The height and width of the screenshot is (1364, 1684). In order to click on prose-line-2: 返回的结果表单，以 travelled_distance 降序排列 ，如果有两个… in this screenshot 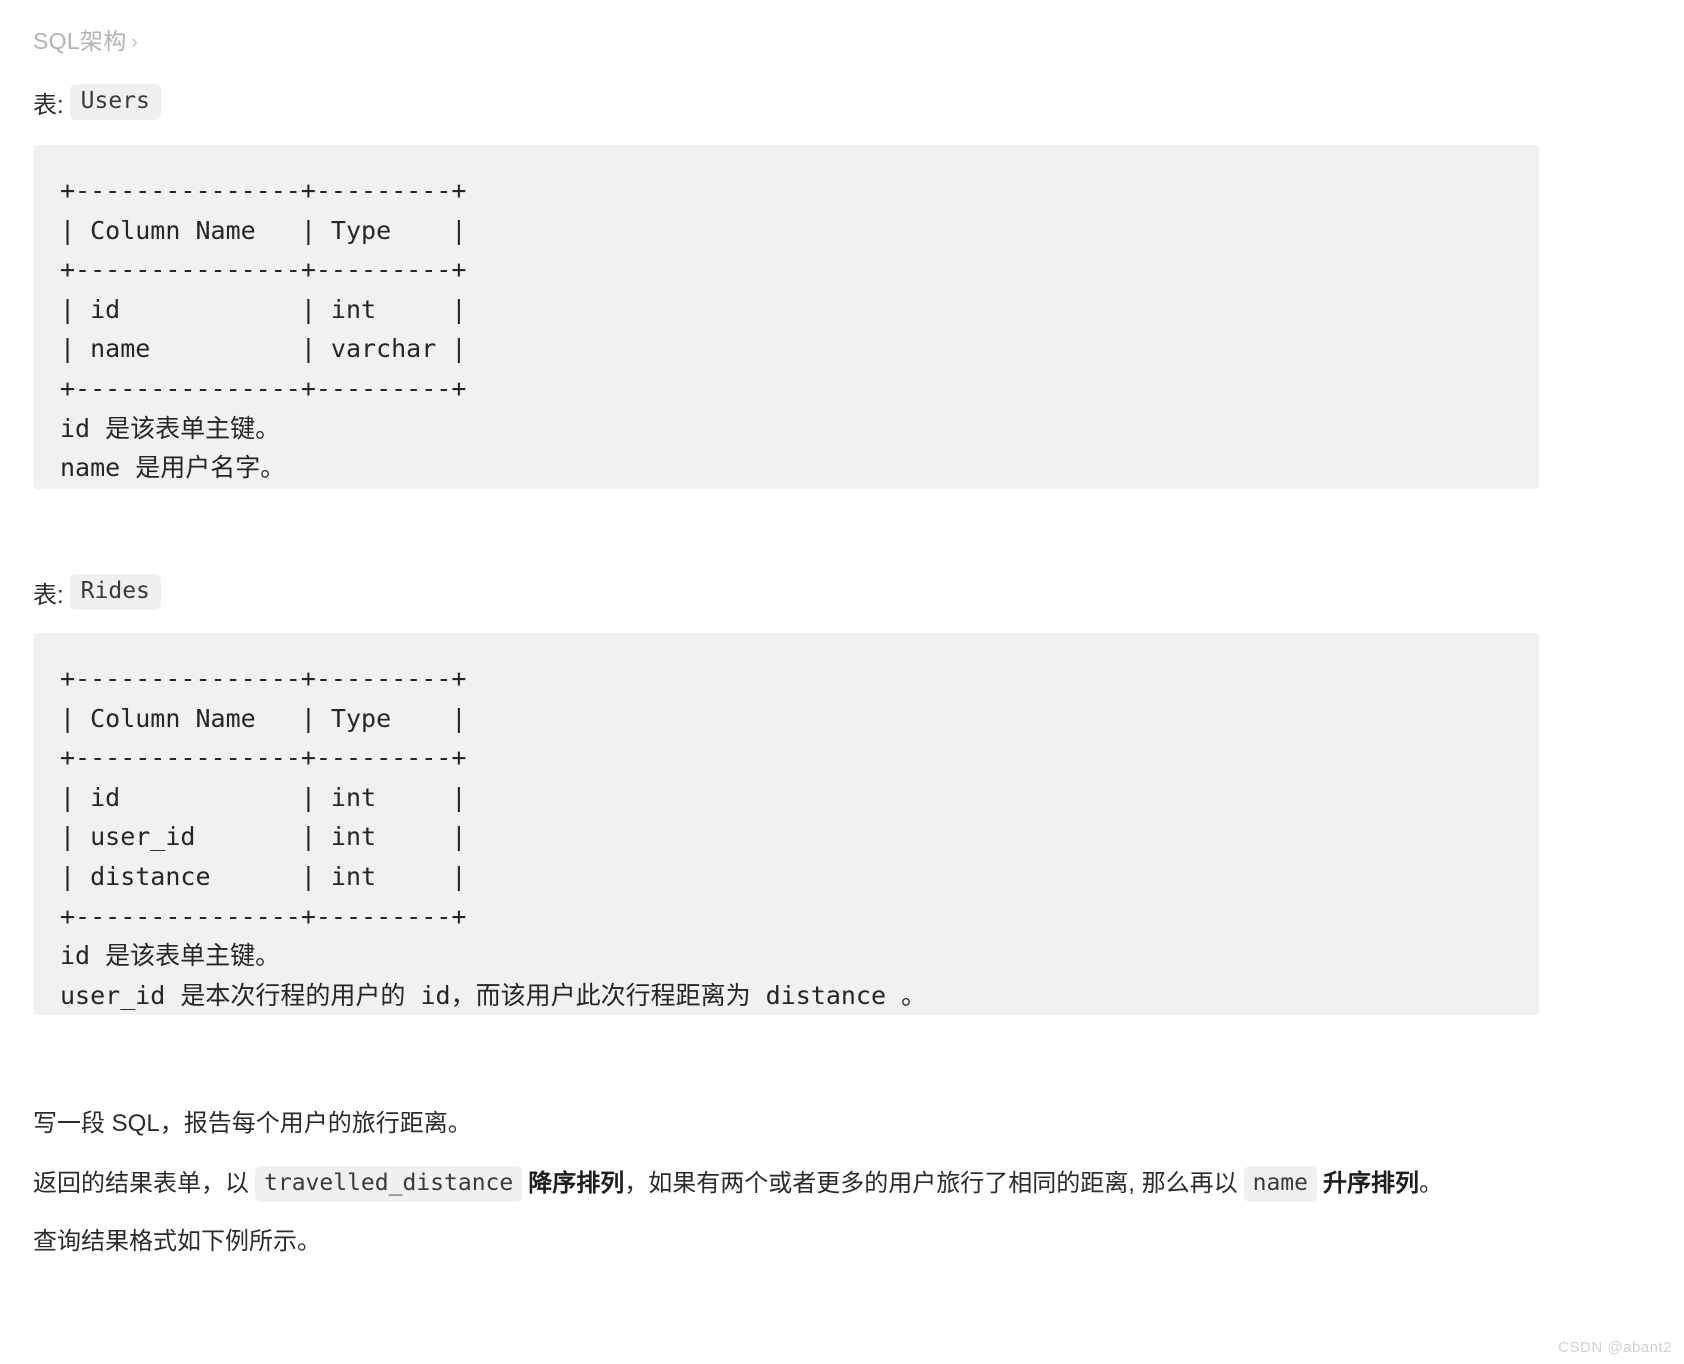, I will do `click(738, 1184)`.